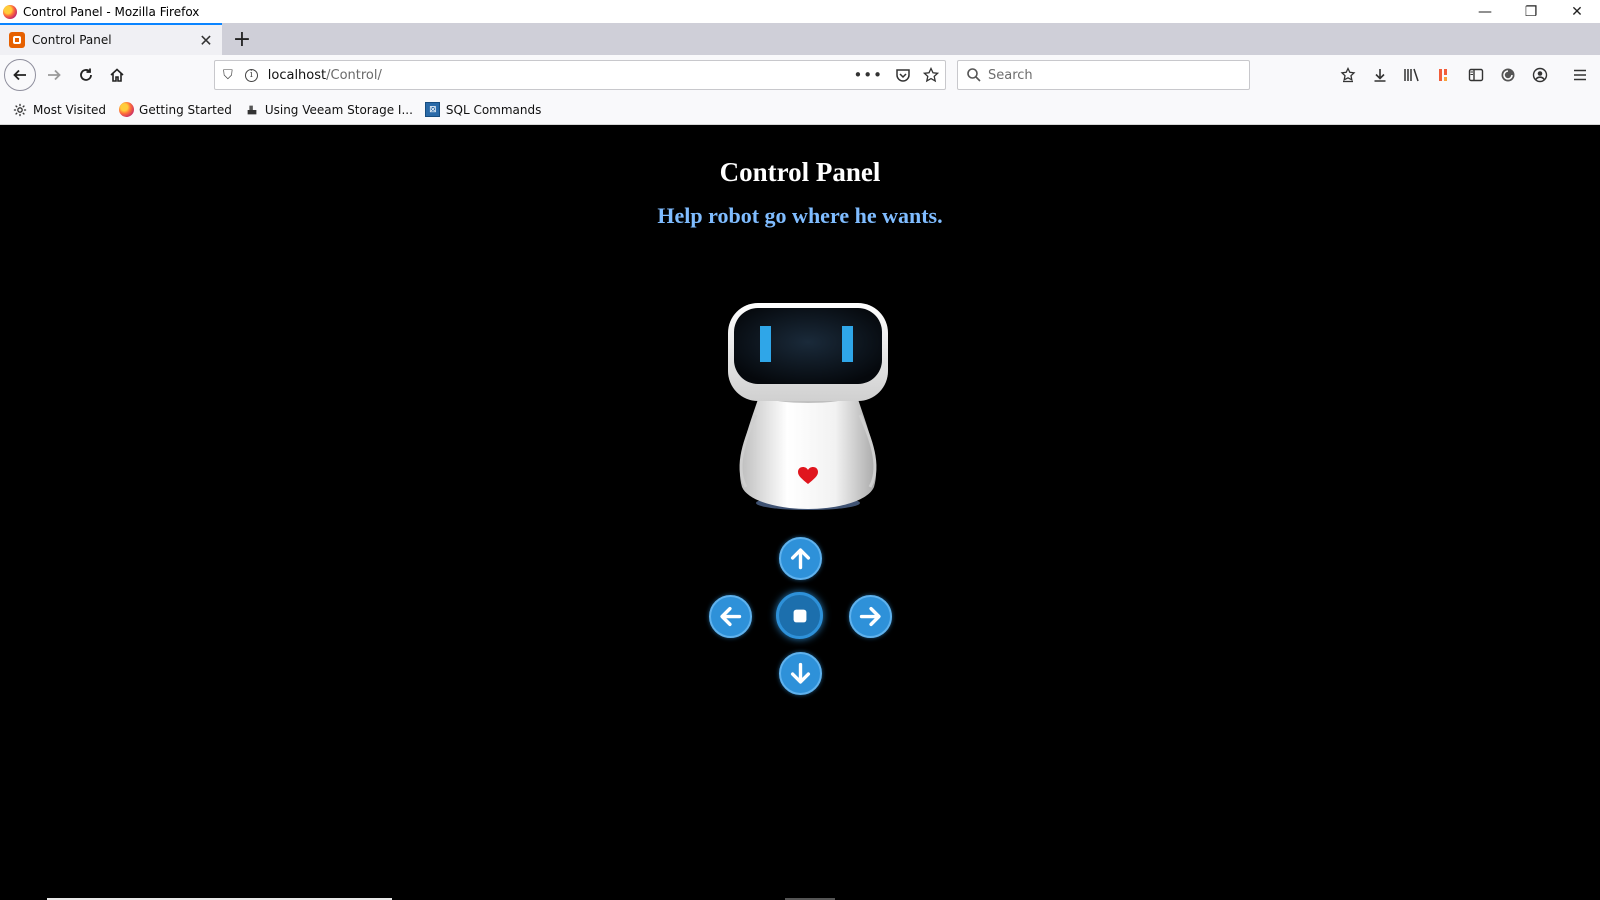 The height and width of the screenshot is (900, 1600). I want to click on gear-icon, so click(20, 110).